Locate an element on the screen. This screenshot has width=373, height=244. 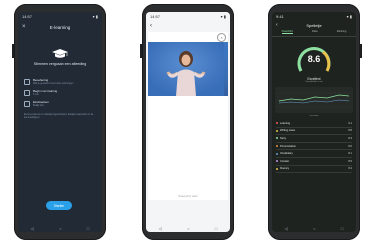
tab-overview: Overzicht is located at coordinates (287, 32).